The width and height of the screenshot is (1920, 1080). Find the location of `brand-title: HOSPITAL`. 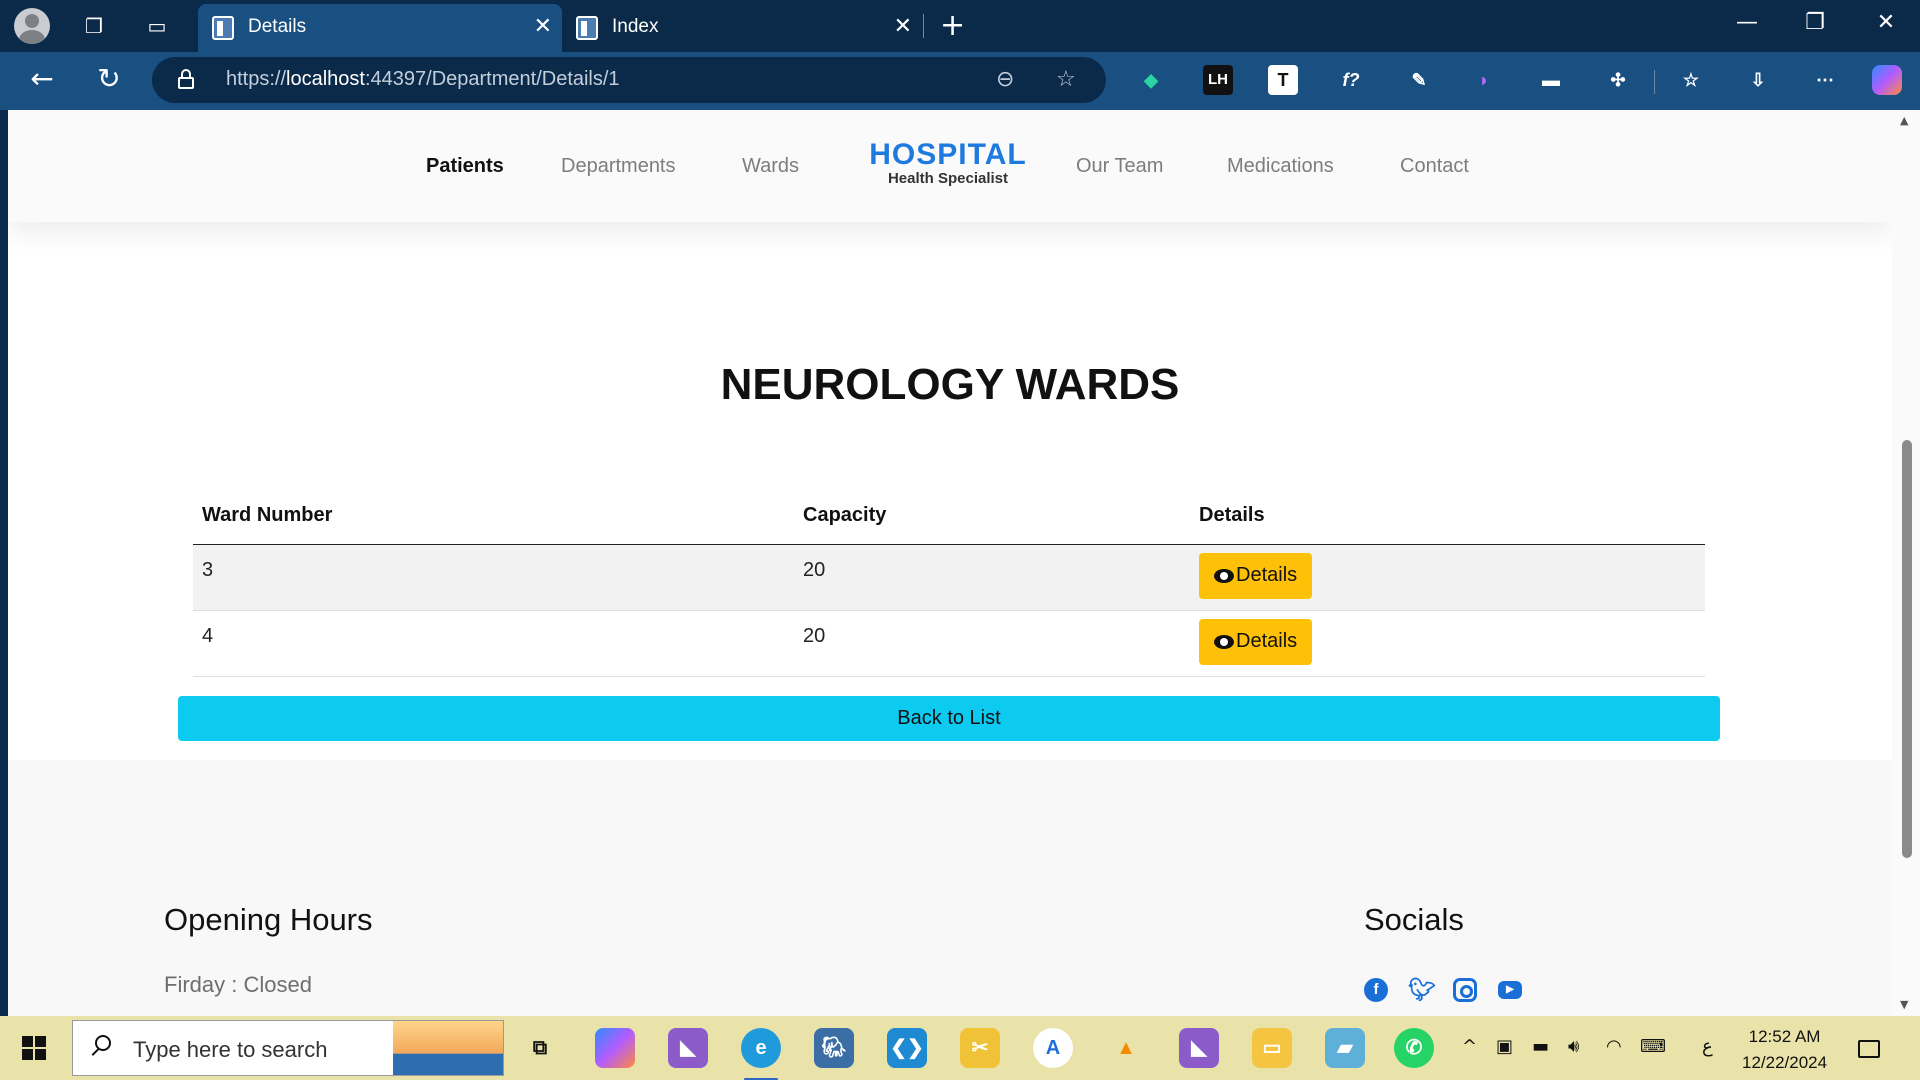

brand-title: HOSPITAL is located at coordinates (948, 154).